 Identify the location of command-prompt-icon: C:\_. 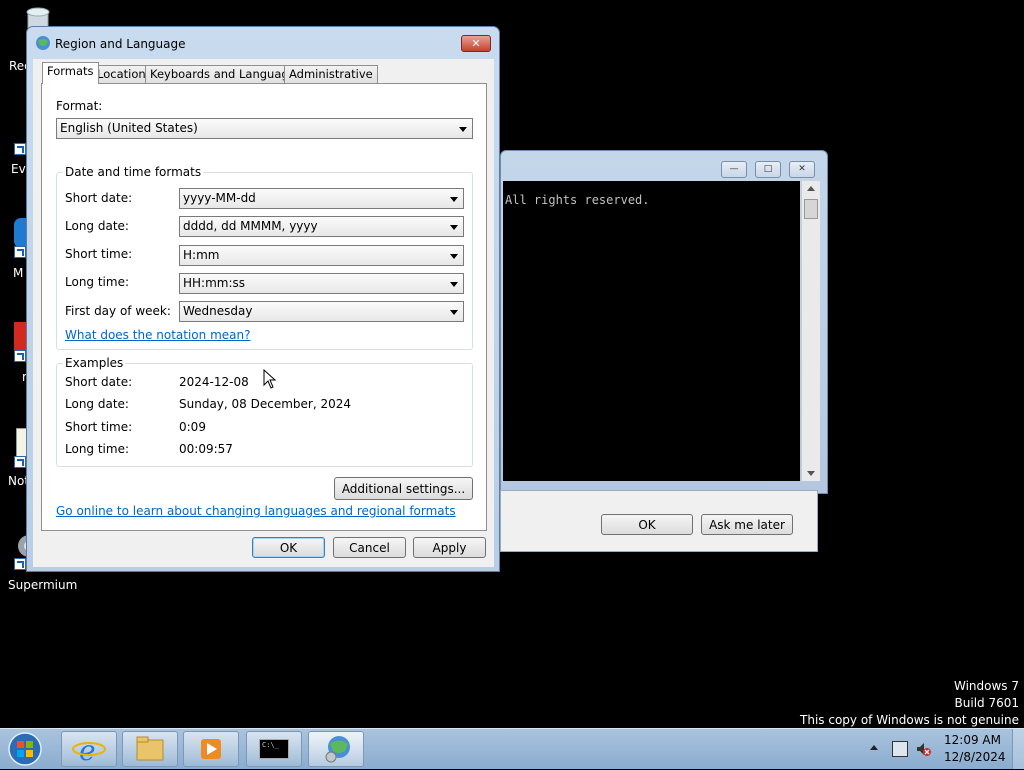
(274, 749).